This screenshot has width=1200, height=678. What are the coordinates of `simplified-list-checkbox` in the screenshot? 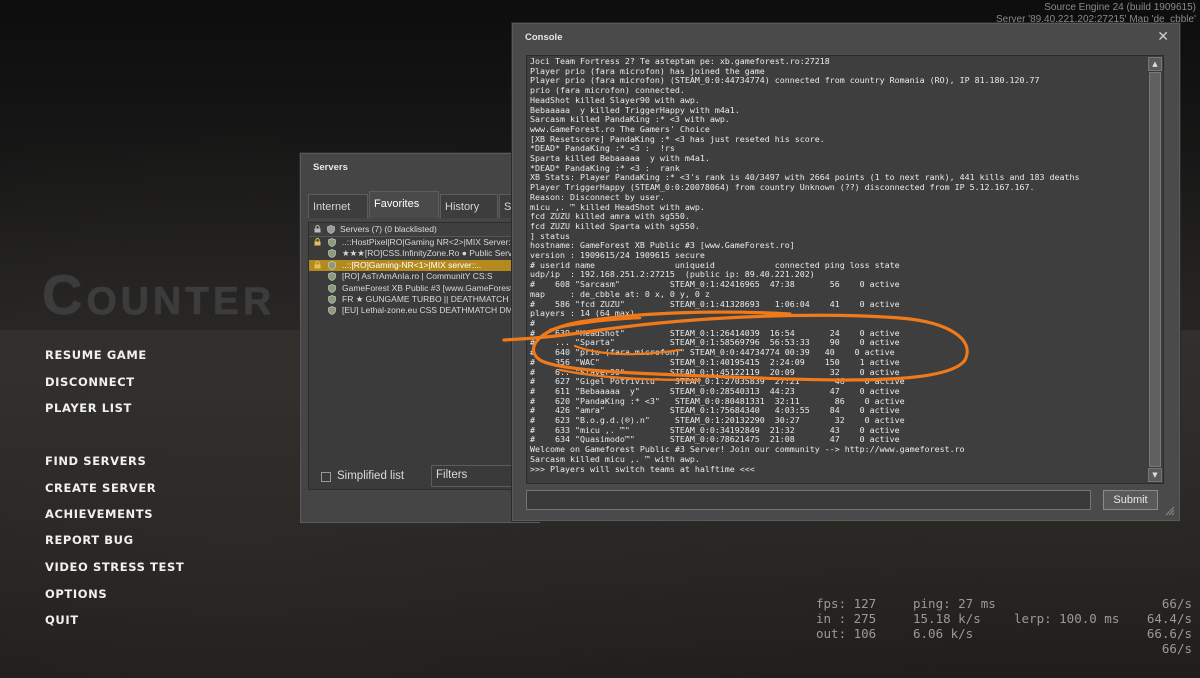 It's located at (326, 477).